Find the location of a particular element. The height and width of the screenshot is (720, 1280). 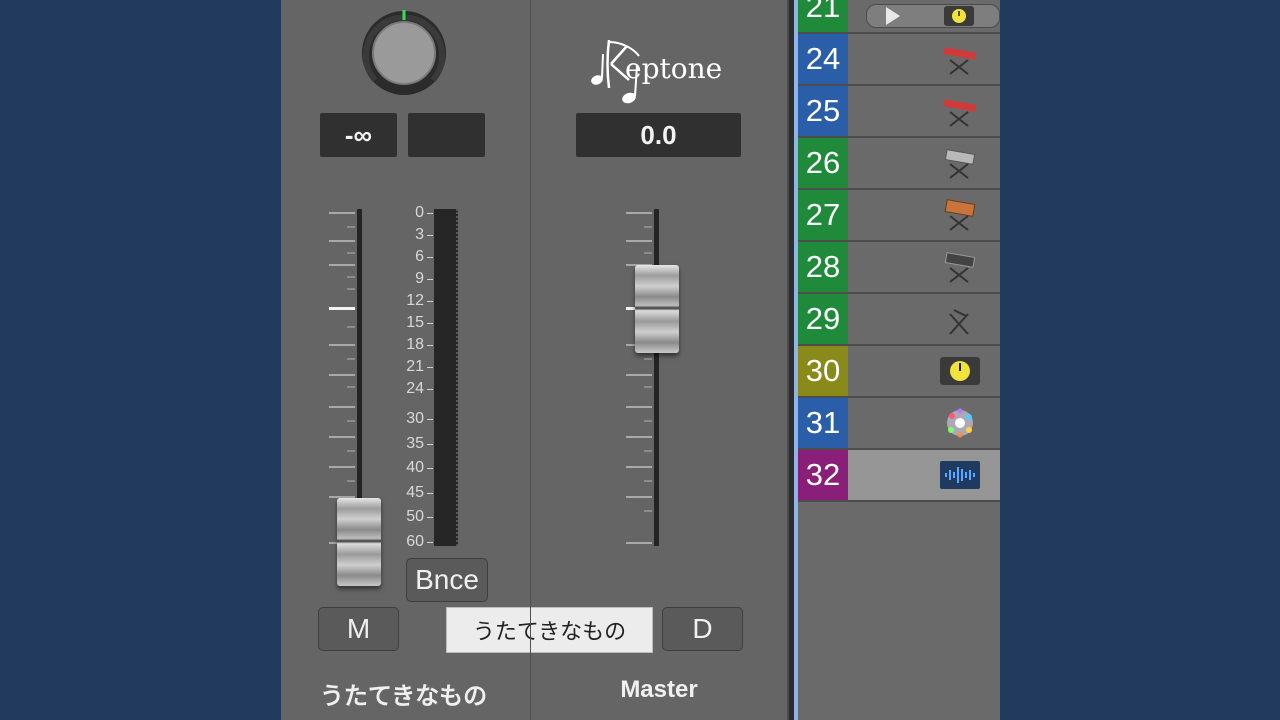

channel-name: うたてきなもの is located at coordinates (403, 696).